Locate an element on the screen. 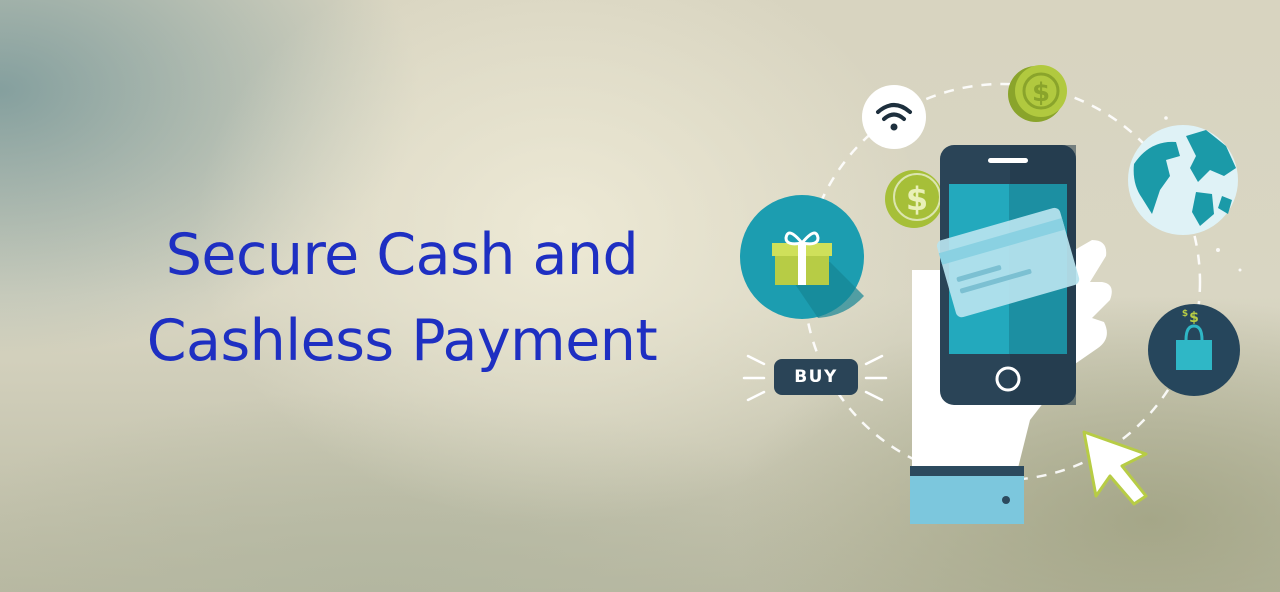 Image resolution: width=1280 pixels, height=592 pixels. buy-button-label: BUY is located at coordinates (816, 377).